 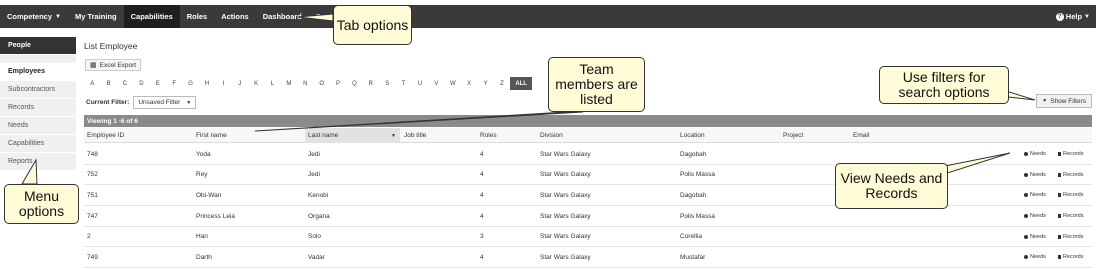 I want to click on tab-capabilities: Capabilities, so click(x=151, y=16).